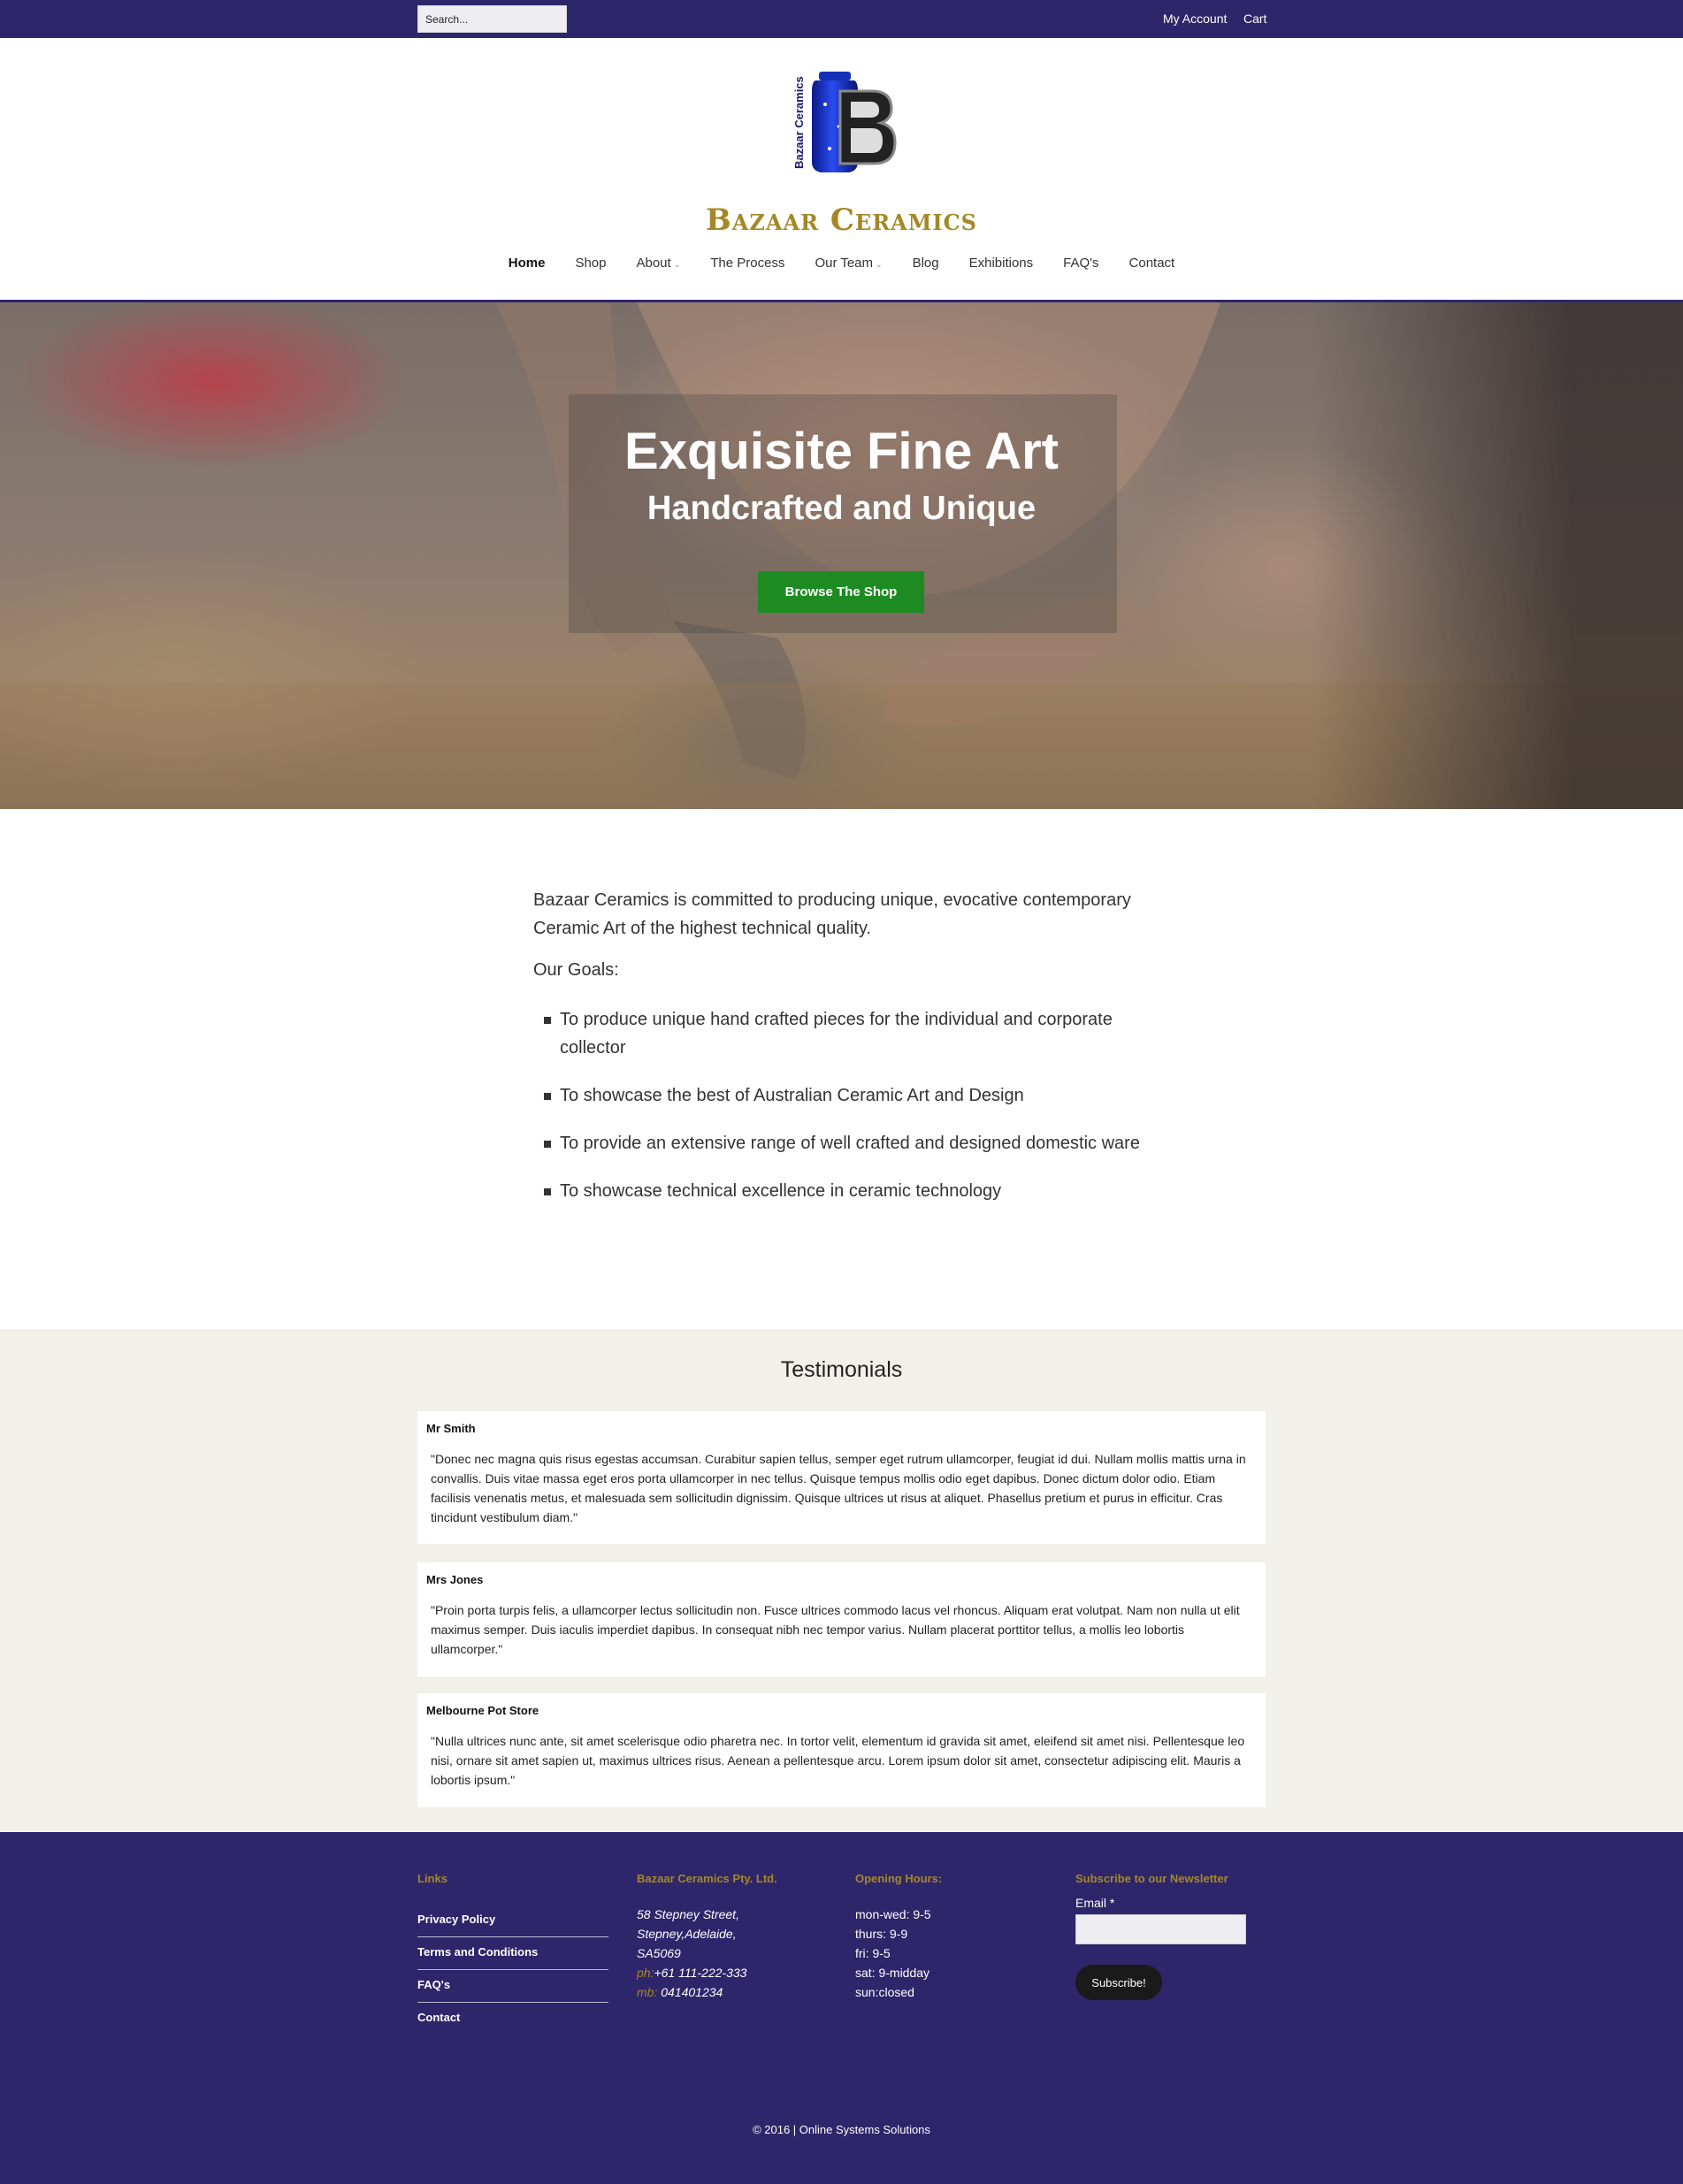 The height and width of the screenshot is (2184, 1683). I want to click on nav-faqs: FAQ's, so click(1080, 263).